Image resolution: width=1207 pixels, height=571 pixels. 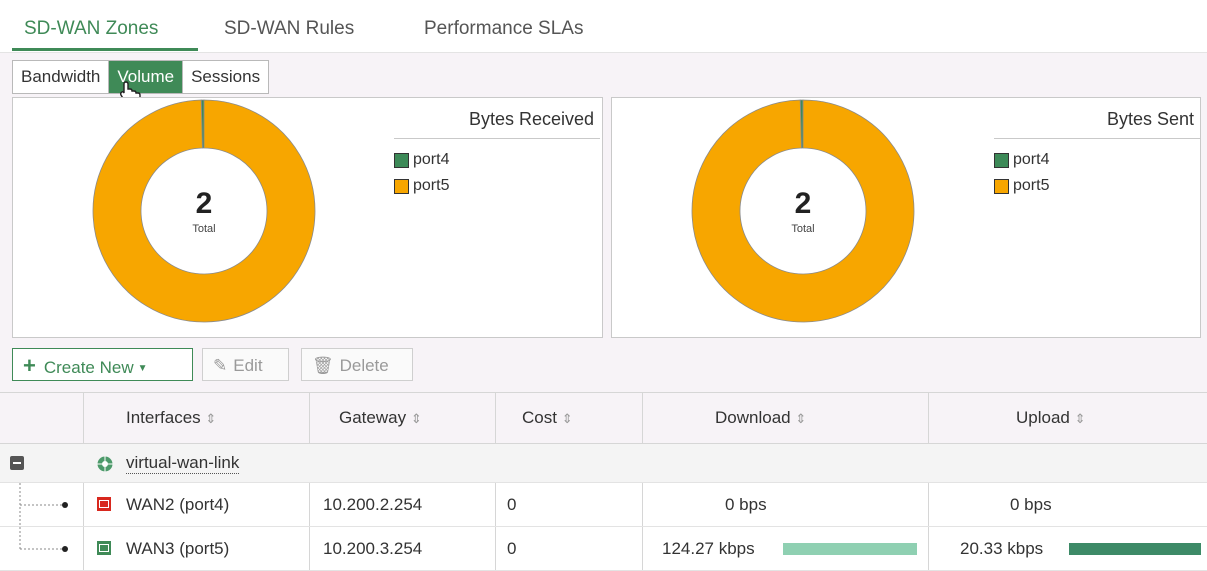 What do you see at coordinates (29, 365) in the screenshot?
I see `plus-icon: +` at bounding box center [29, 365].